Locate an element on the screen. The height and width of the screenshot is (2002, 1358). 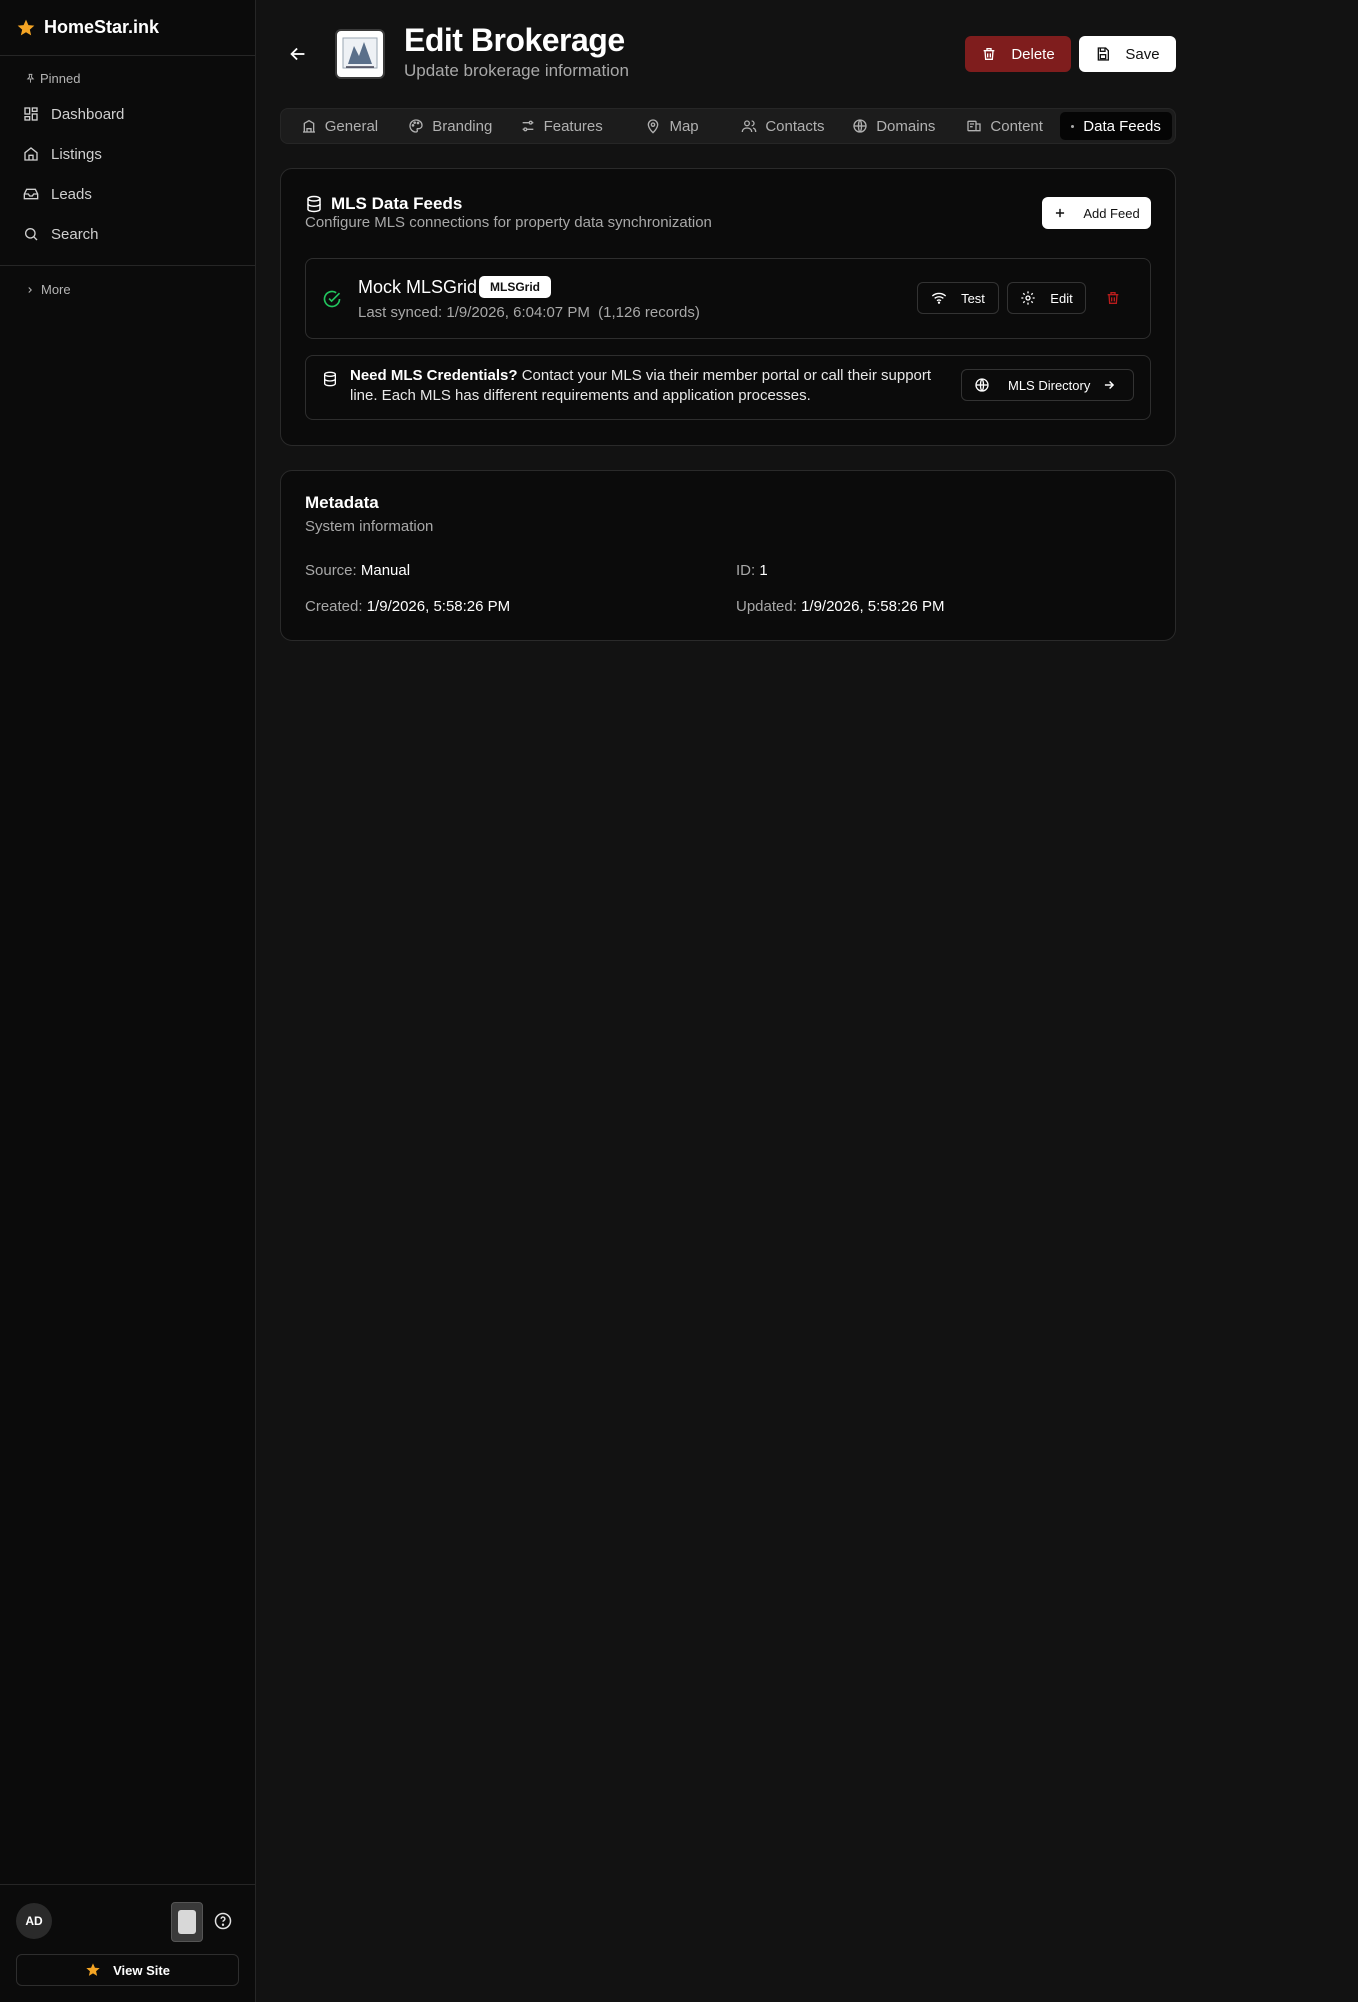
more-toggle: More is located at coordinates (127, 281).